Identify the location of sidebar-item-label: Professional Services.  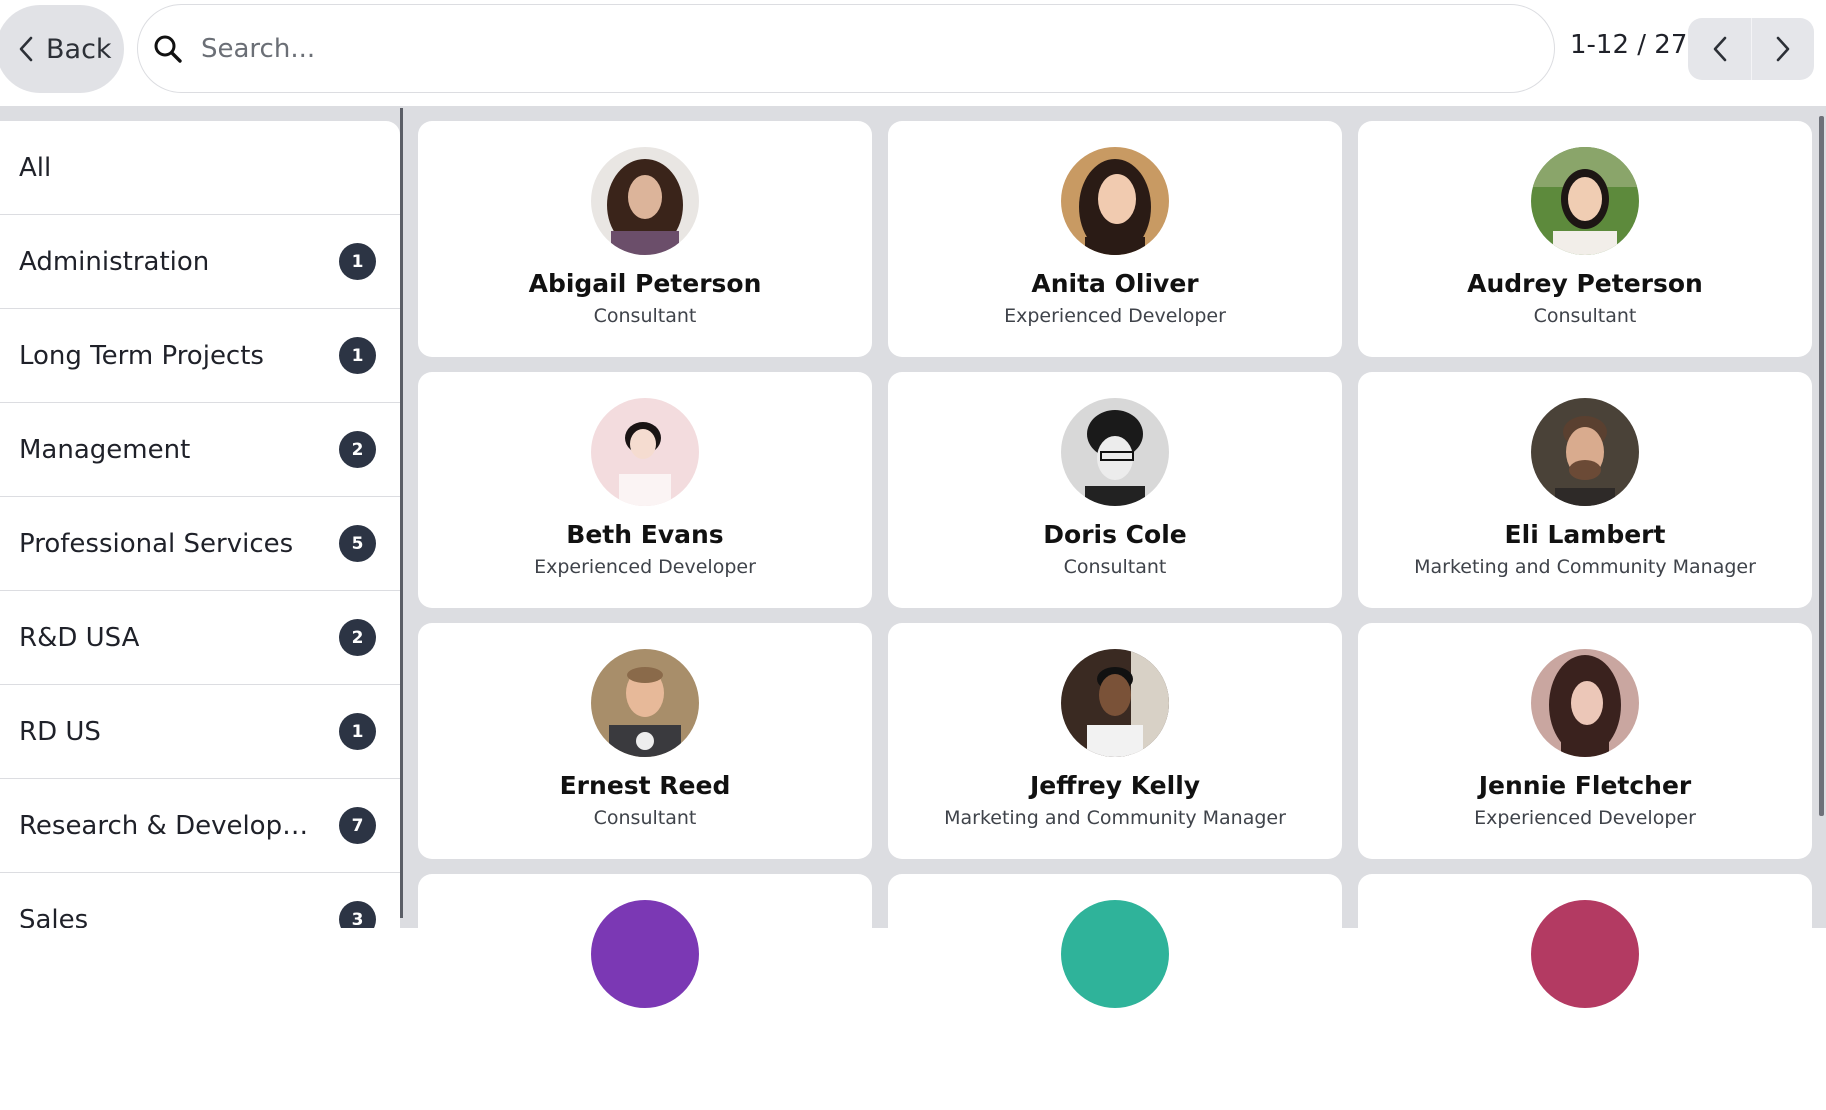
(156, 543).